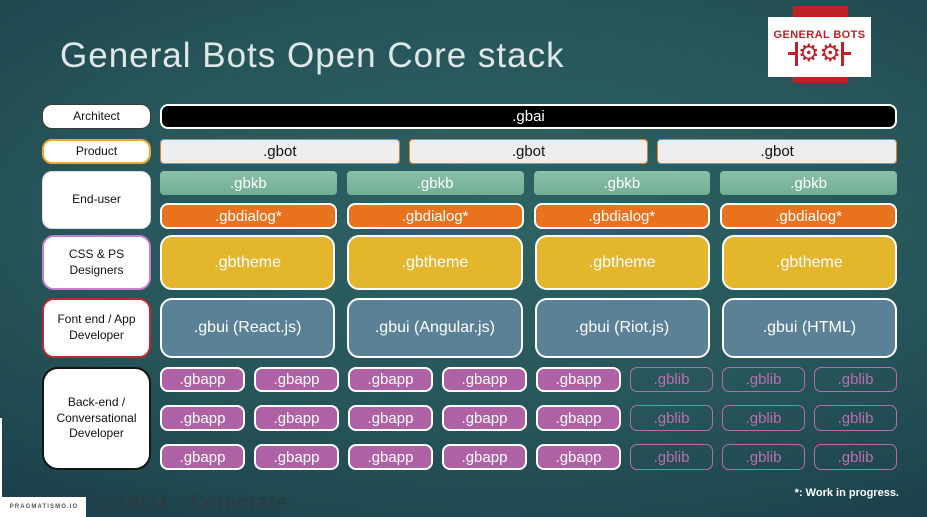 This screenshot has height=517, width=927. I want to click on gbui-box: .gbui (Angular.js), so click(435, 328).